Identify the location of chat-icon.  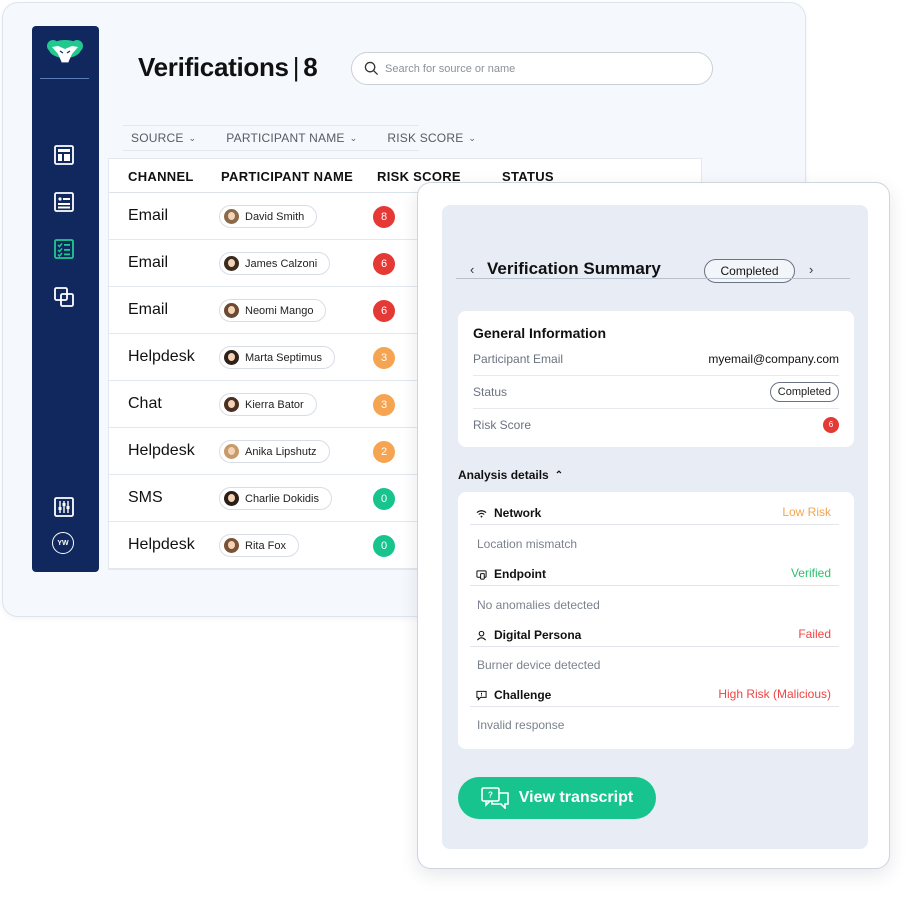
(481, 695).